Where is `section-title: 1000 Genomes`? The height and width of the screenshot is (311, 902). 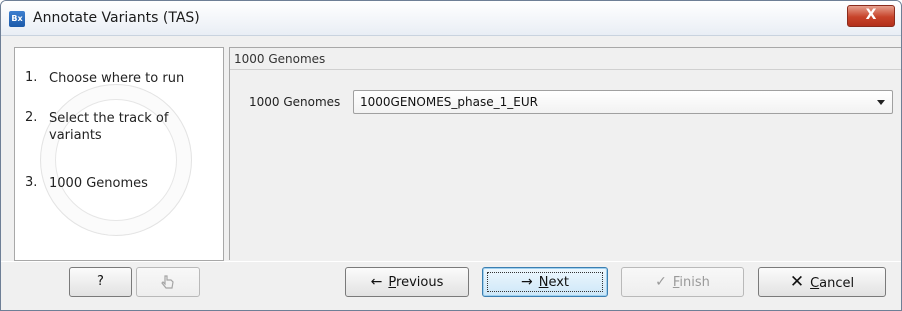
section-title: 1000 Genomes is located at coordinates (280, 59).